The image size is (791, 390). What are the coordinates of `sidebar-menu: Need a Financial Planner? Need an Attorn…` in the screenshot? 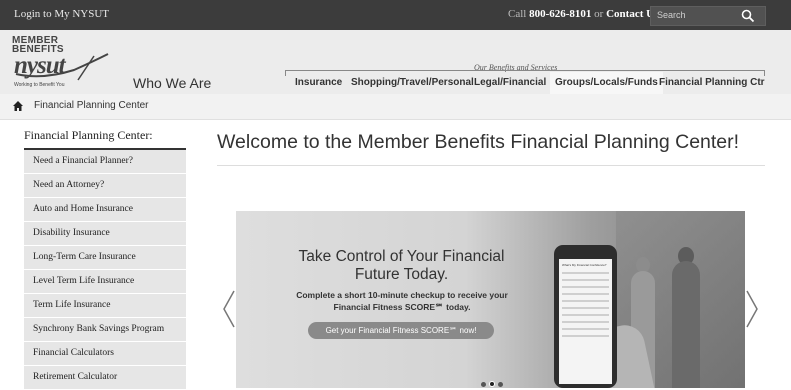 It's located at (105, 270).